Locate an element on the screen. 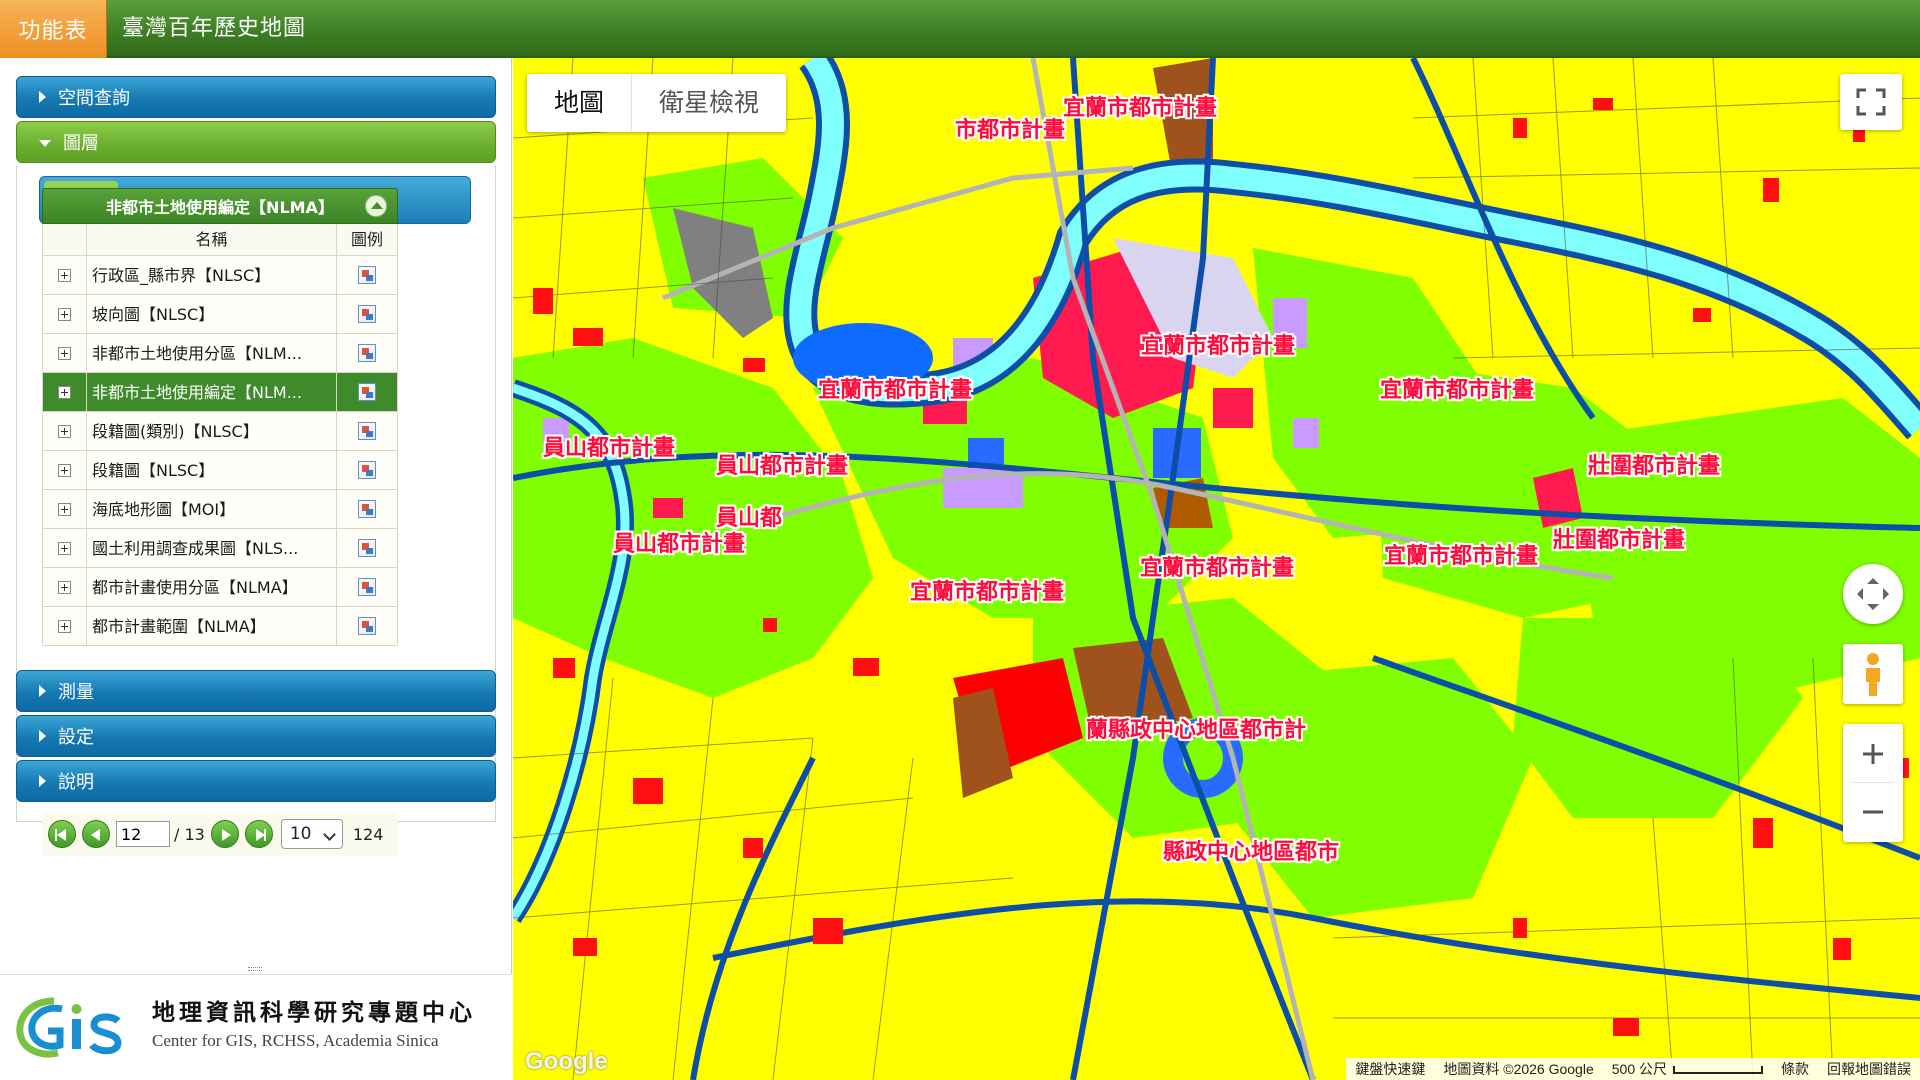  prev-page-icon is located at coordinates (96, 834).